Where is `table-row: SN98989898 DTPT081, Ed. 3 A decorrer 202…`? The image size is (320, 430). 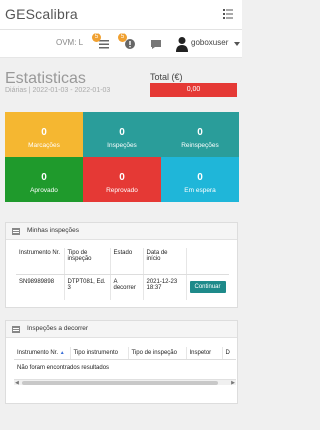 table-row: SN98989898 DTPT081, Ed. 3 A decorrer 202… is located at coordinates (122, 287).